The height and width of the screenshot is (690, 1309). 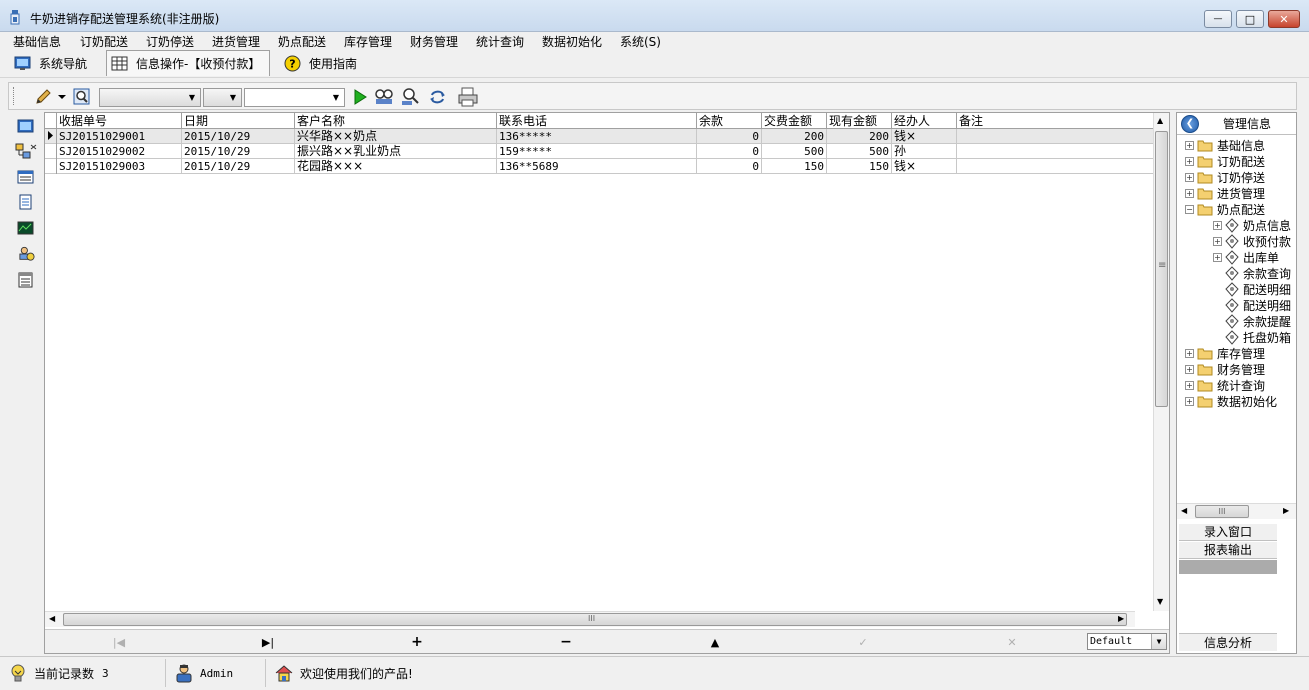 What do you see at coordinates (1284, 19) in the screenshot?
I see `close-button: ✕` at bounding box center [1284, 19].